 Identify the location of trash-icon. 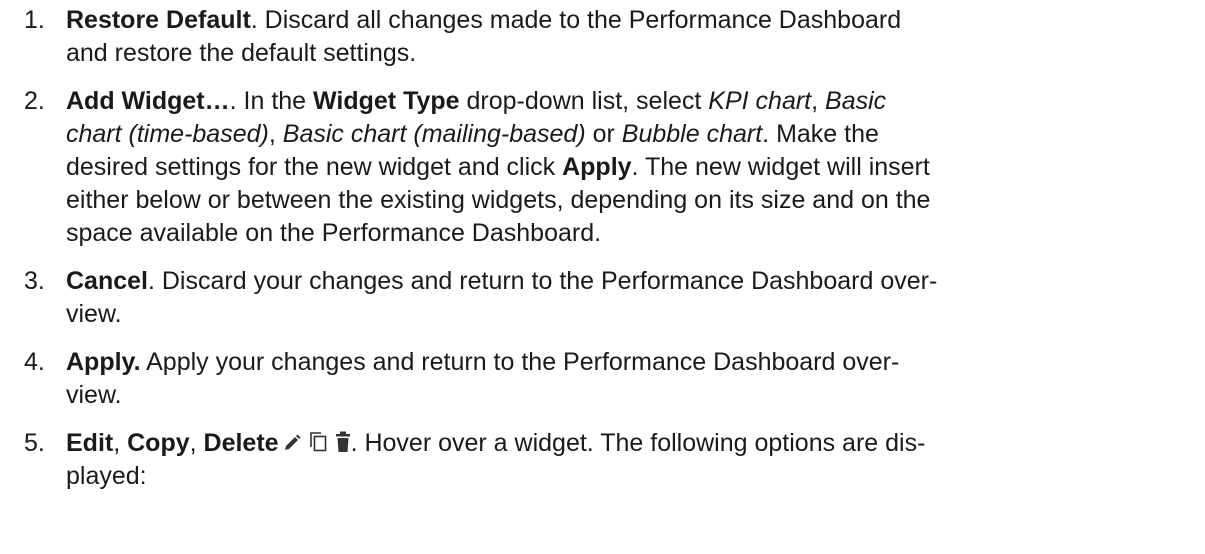
(343, 442).